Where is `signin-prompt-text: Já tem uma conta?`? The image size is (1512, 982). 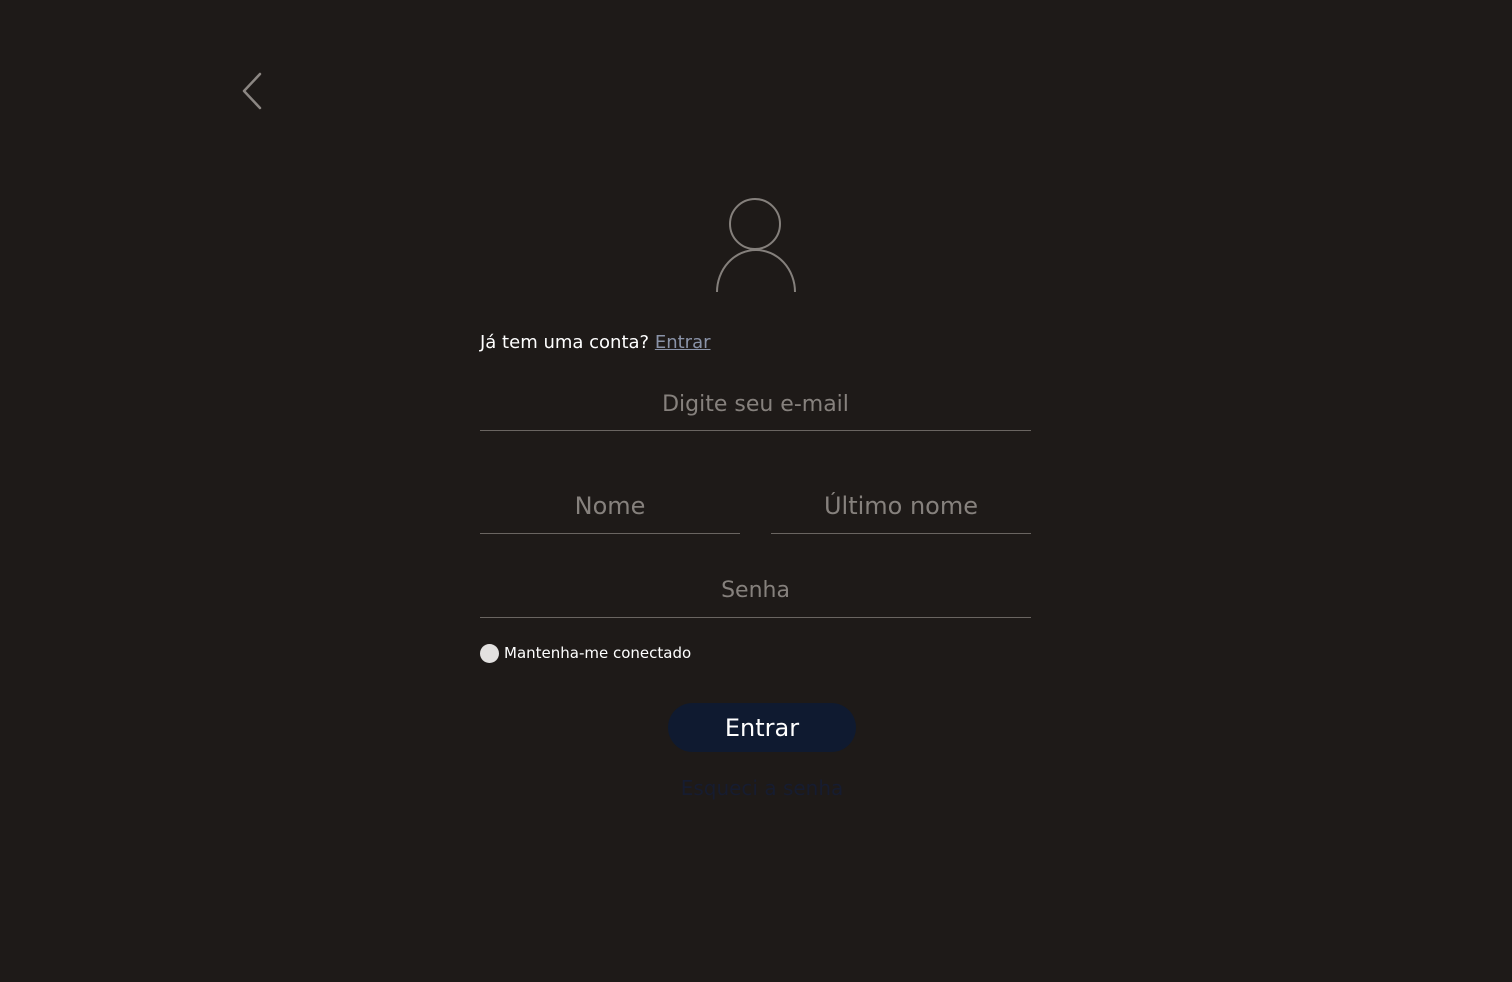 signin-prompt-text: Já tem uma conta? is located at coordinates (565, 342).